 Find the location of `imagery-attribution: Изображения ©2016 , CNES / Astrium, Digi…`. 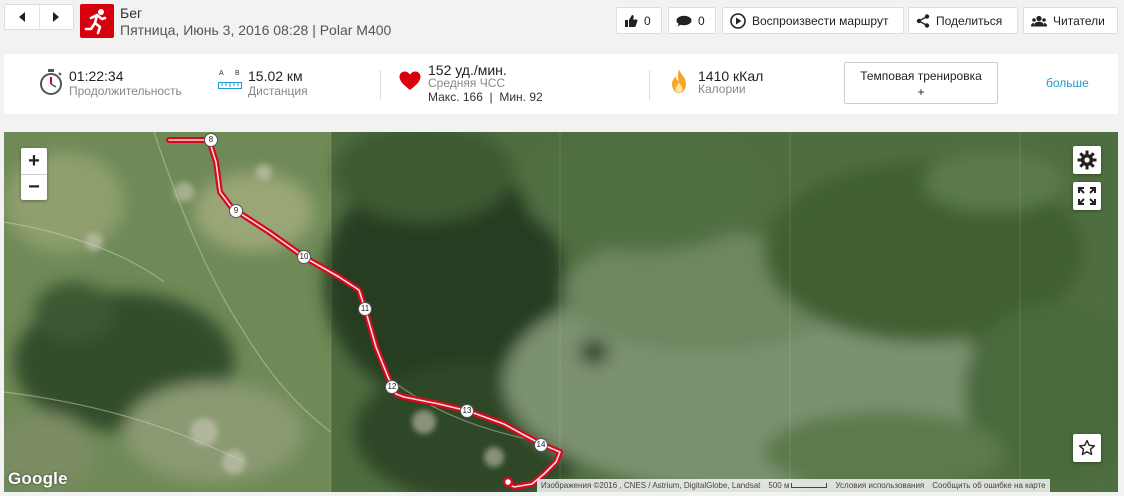

imagery-attribution: Изображения ©2016 , CNES / Astrium, Digi… is located at coordinates (651, 485).